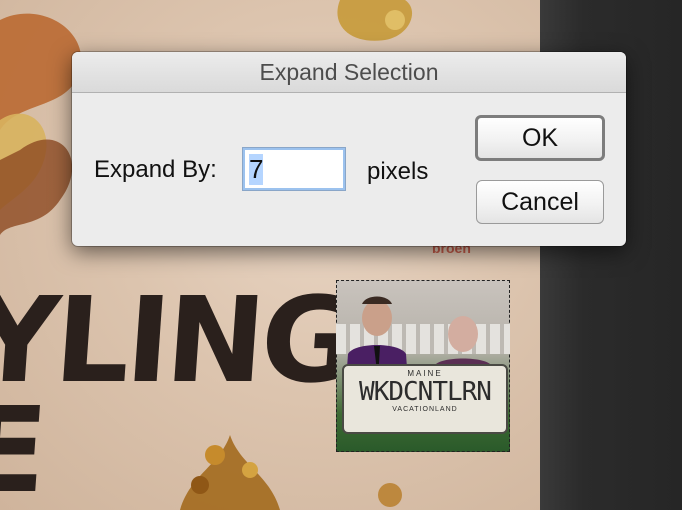 This screenshot has height=510, width=682. I want to click on poster-line-1: YLING, so click(179, 340).